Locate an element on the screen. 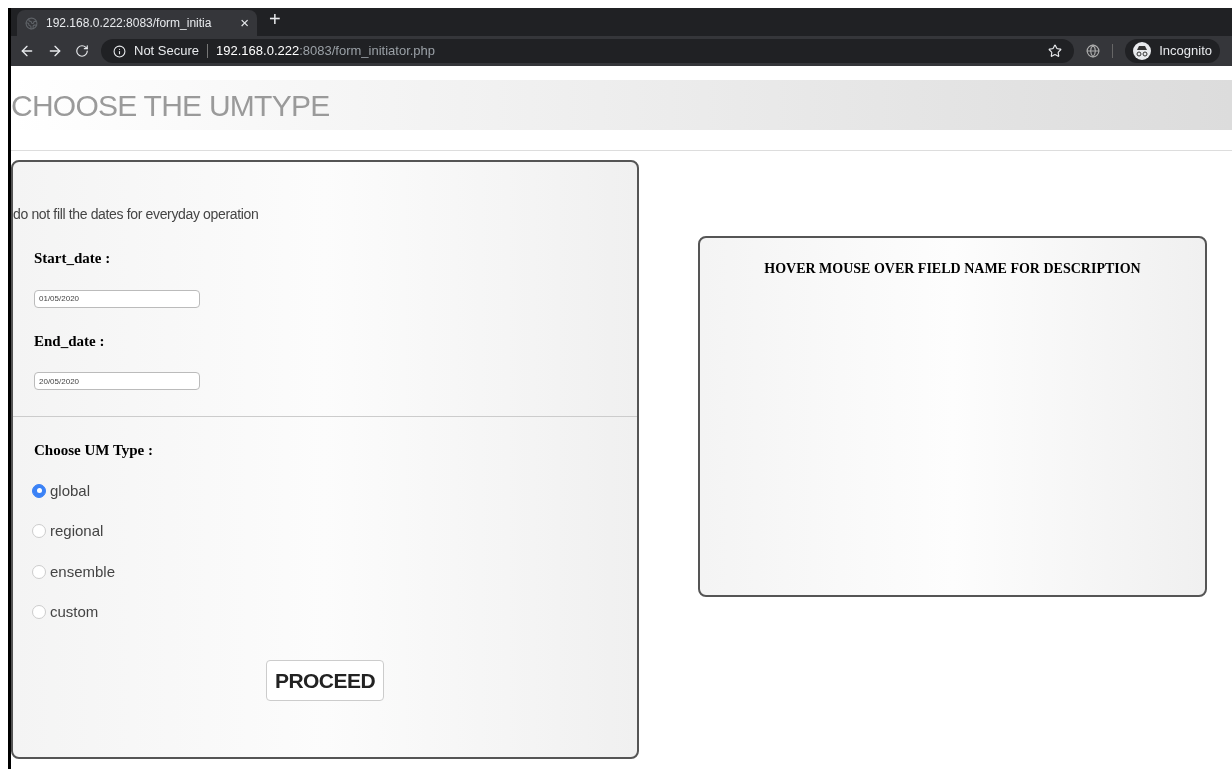 The height and width of the screenshot is (769, 1232). browser-tab: 192.168.0.222:8083/form_initia × is located at coordinates (137, 23).